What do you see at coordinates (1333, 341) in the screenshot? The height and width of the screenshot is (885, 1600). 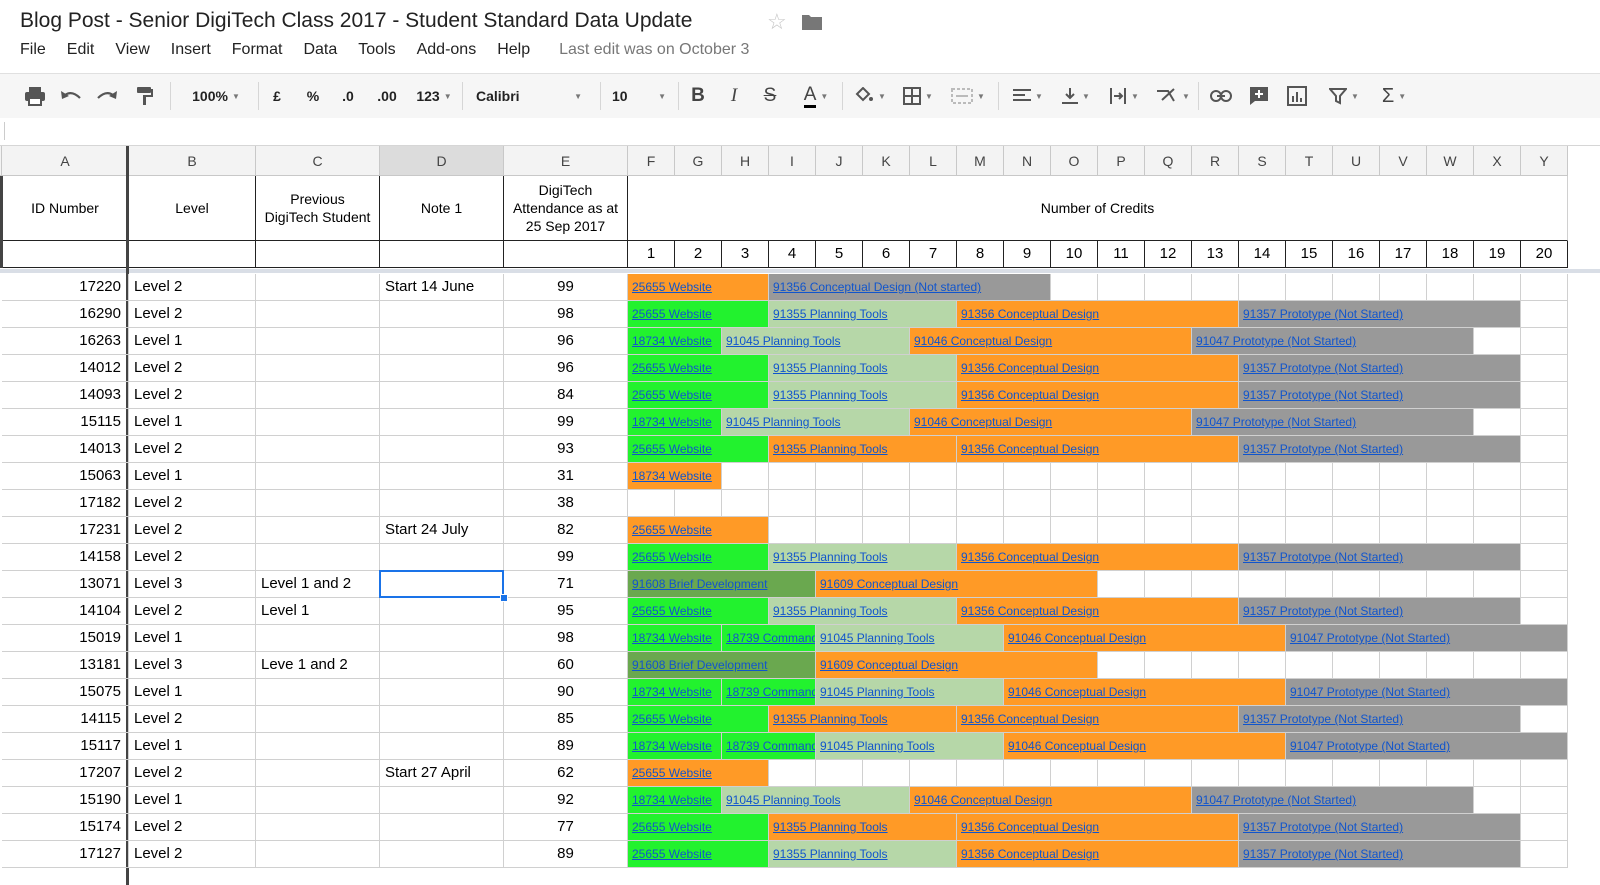 I see `standard-link: 91047 Prototype (Not Started)` at bounding box center [1333, 341].